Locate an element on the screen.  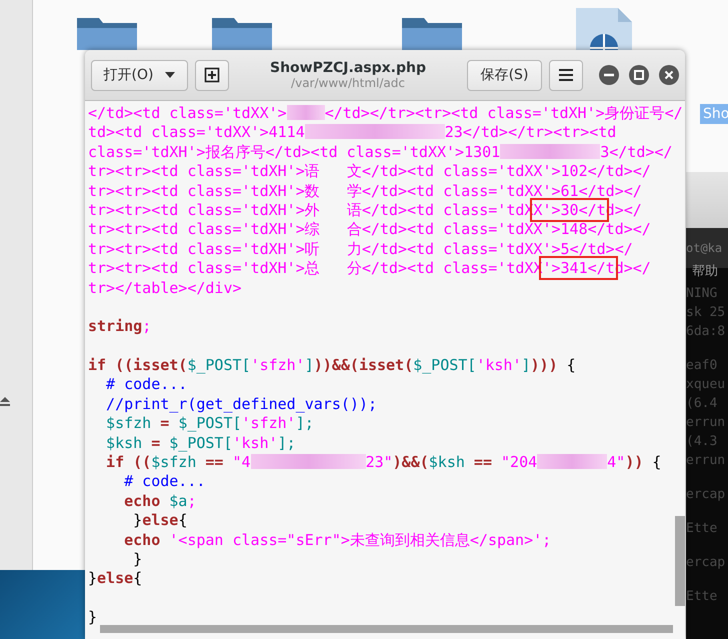
code-text: td><td class='tdXX'>4114 is located at coordinates (196, 132).